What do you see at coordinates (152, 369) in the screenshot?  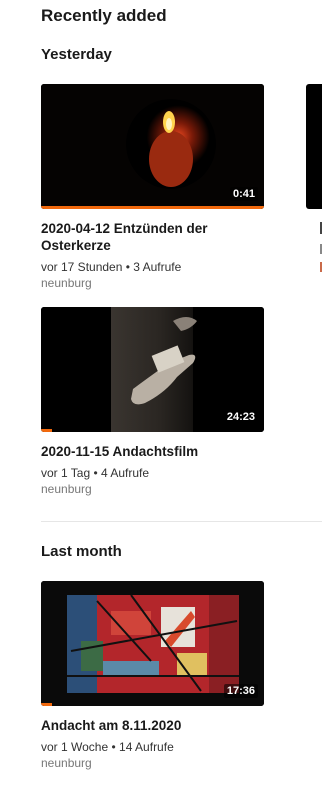 I see `video-thumbnail: 24:23` at bounding box center [152, 369].